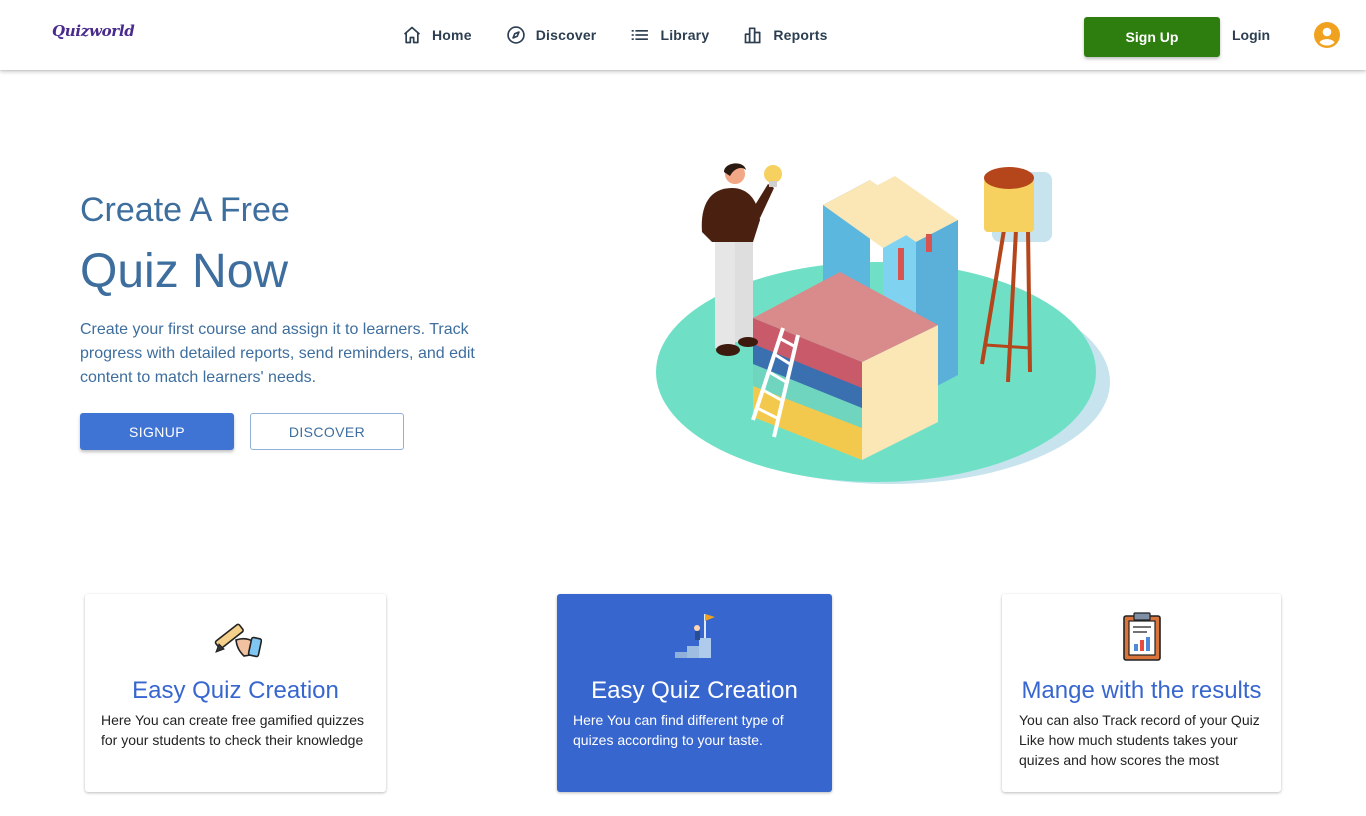 The height and width of the screenshot is (816, 1366). I want to click on nav-discover: Discover, so click(551, 35).